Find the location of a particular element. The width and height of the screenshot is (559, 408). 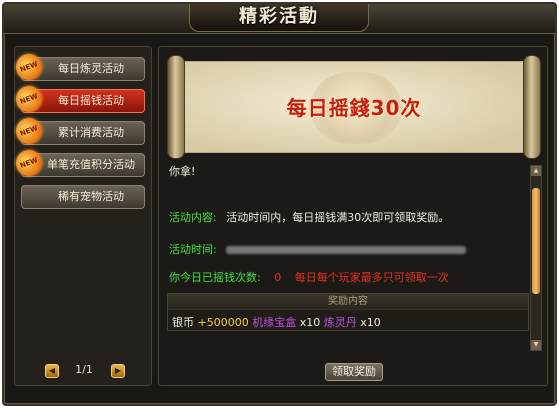

sidebar-item-label: 每日摇钱活动 is located at coordinates (91, 100).